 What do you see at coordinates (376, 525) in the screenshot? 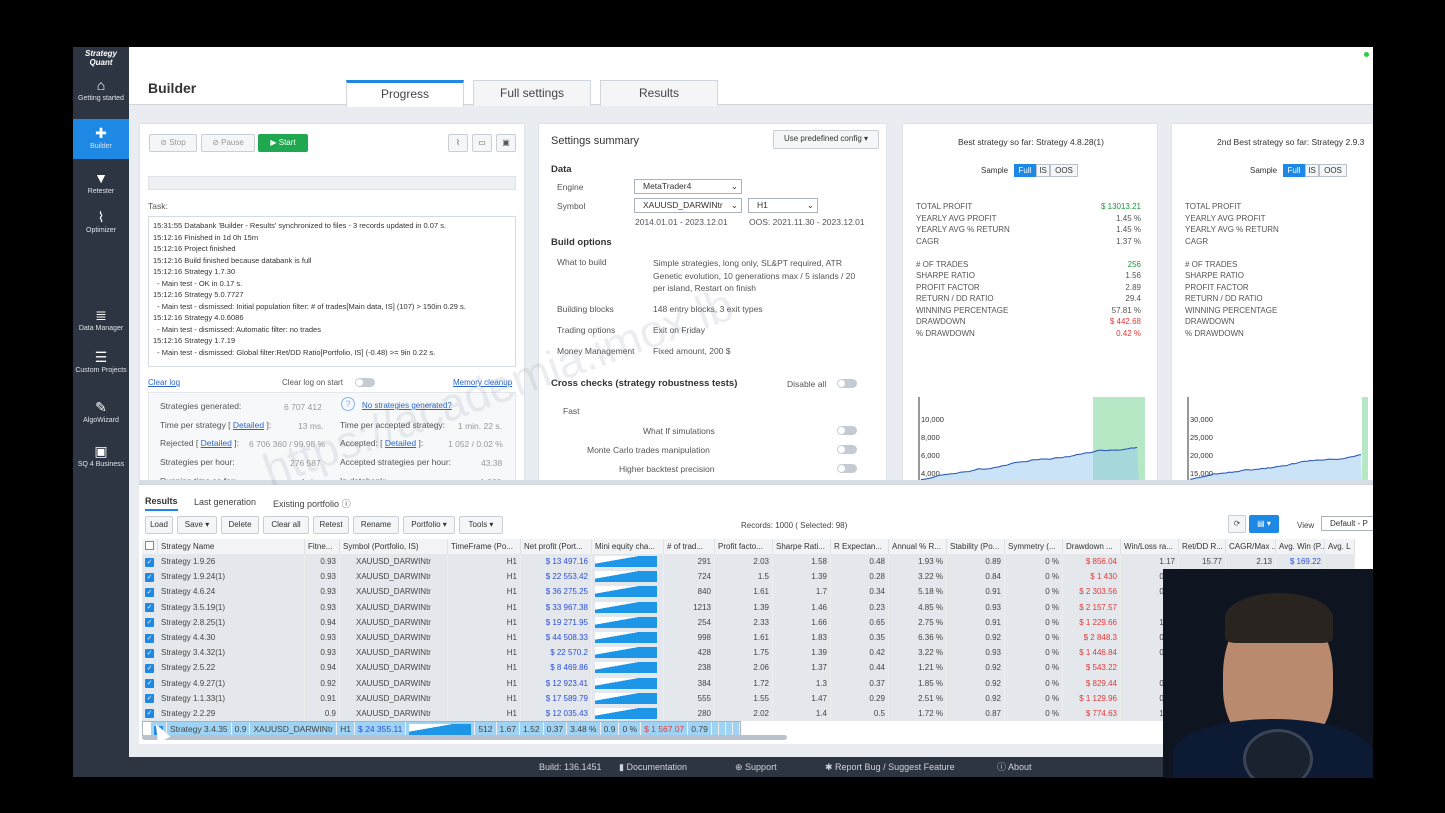
I see `rename-button: Rename` at bounding box center [376, 525].